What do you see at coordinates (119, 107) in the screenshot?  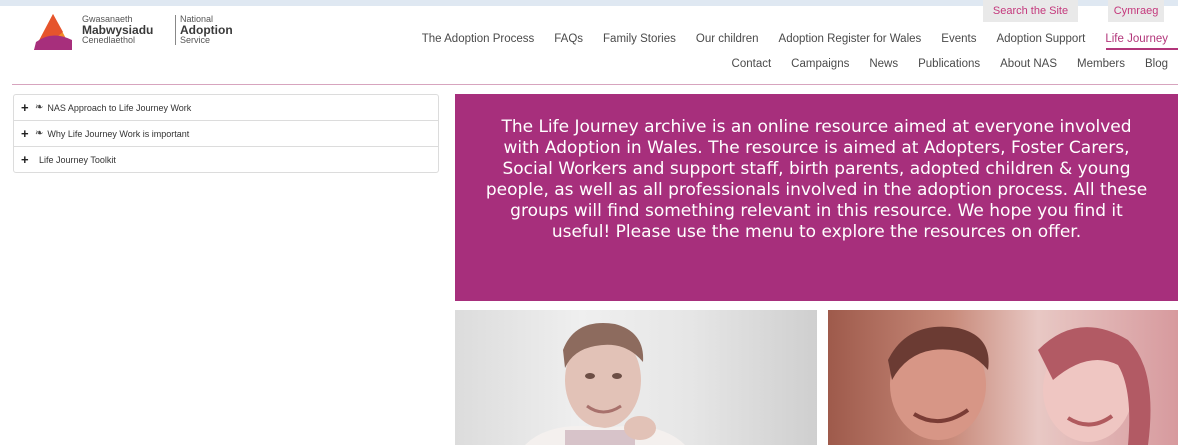 I see `accordion-label: NAS Approach to Life Journey Work` at bounding box center [119, 107].